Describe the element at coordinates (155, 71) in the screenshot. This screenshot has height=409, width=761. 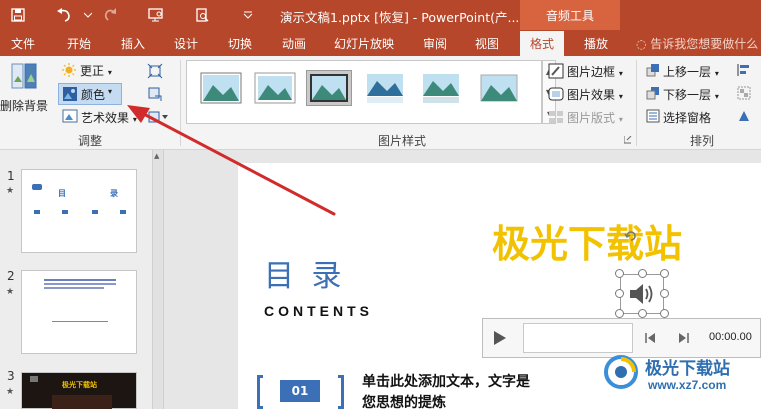
I see `compress-pictures-icon` at that location.